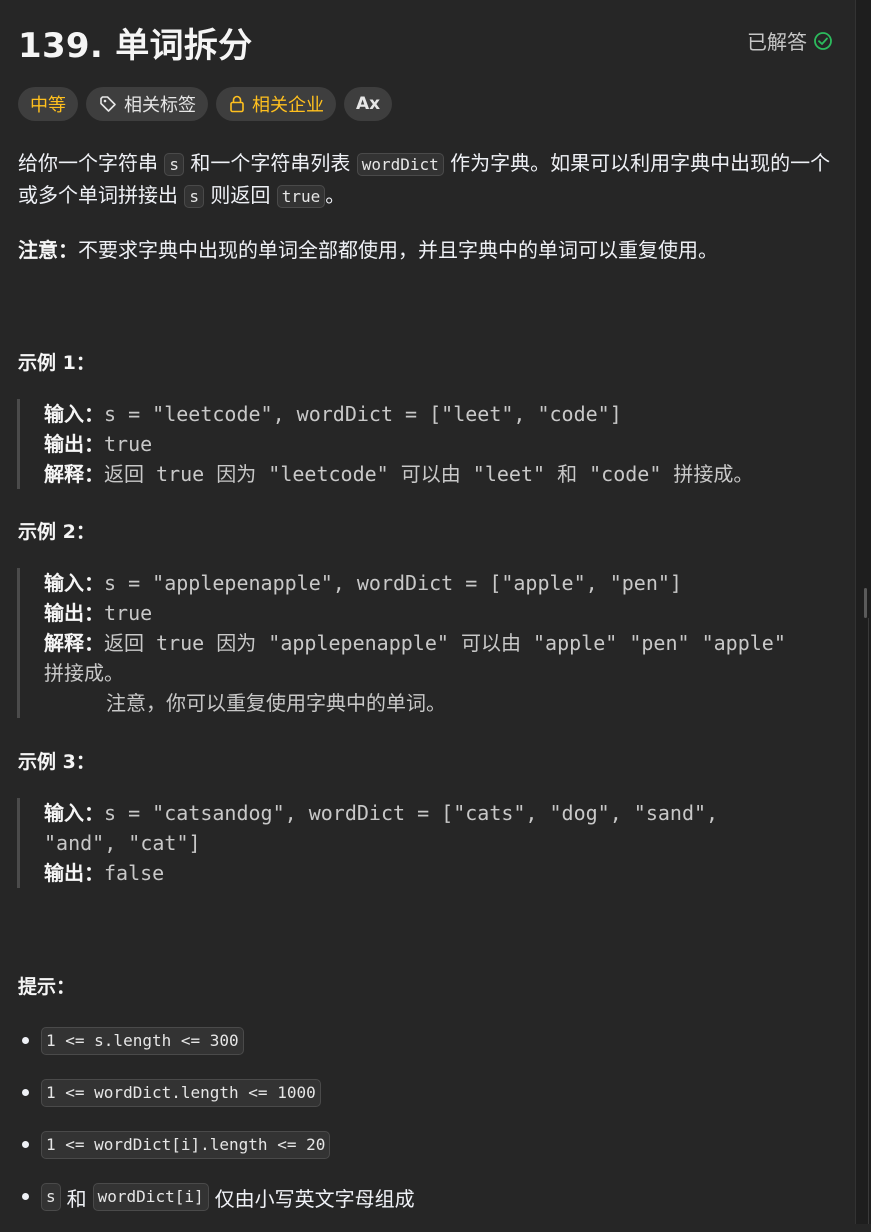 The width and height of the screenshot is (871, 1232). What do you see at coordinates (328, 474) in the screenshot?
I see `explanation-code: "leetcode"` at bounding box center [328, 474].